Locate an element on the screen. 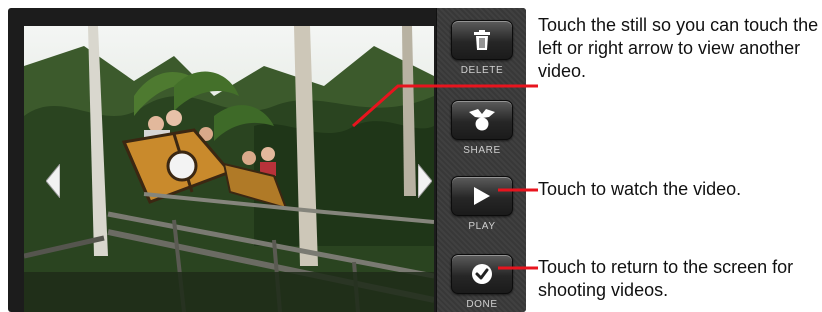 Image resolution: width=822 pixels, height=312 pixels. trash-icon is located at coordinates (482, 40).